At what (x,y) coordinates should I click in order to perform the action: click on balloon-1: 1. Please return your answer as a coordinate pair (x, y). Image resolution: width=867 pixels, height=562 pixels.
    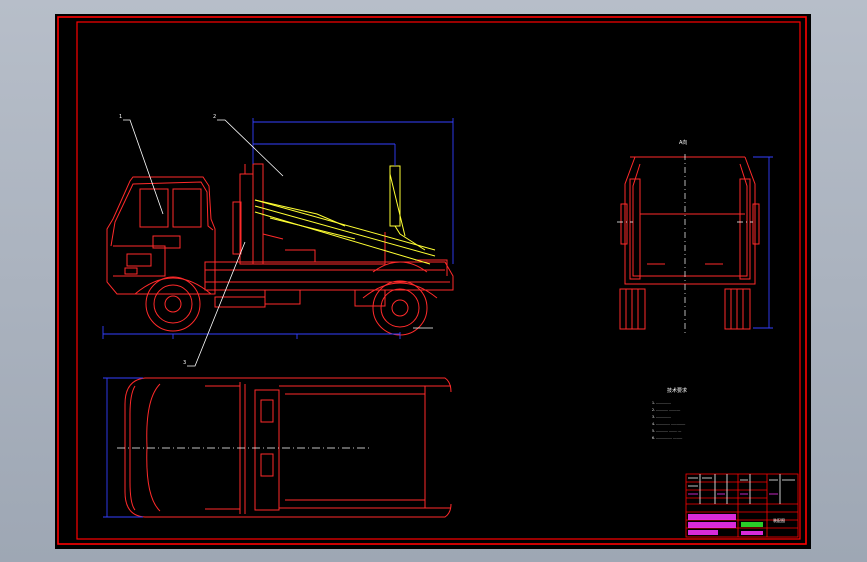
    Looking at the image, I should click on (120, 117).